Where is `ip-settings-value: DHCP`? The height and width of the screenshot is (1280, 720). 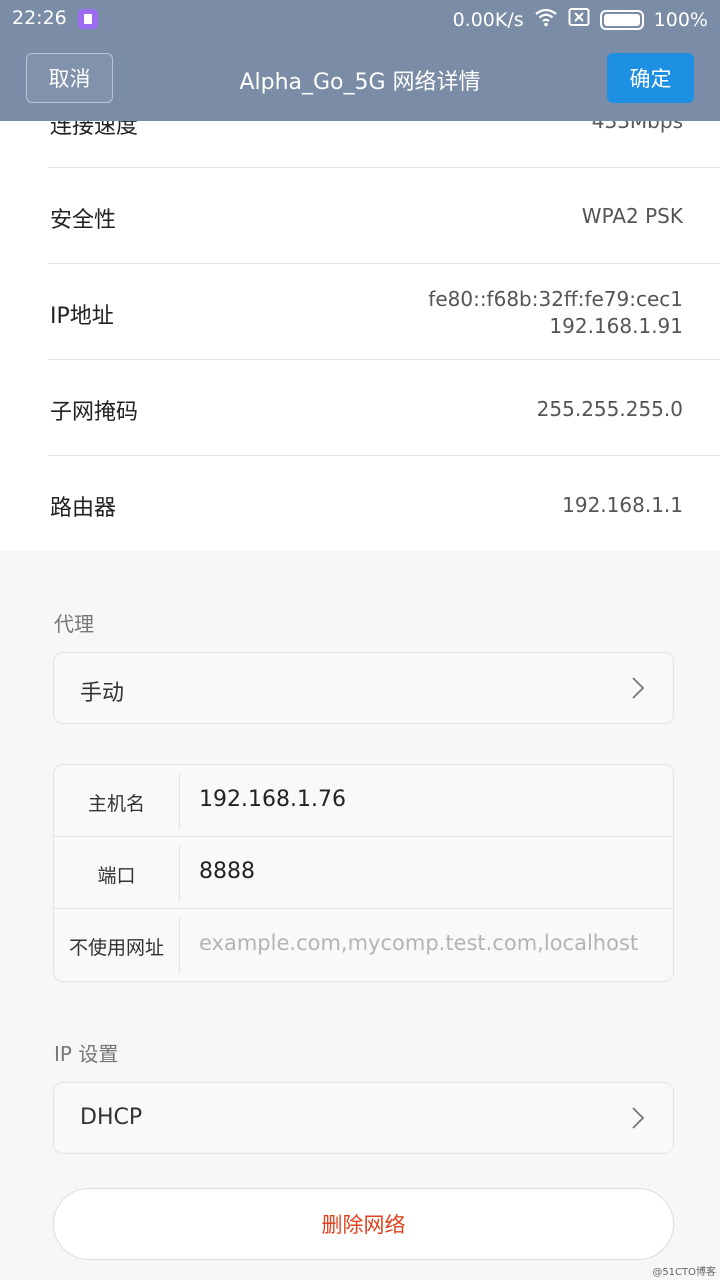 ip-settings-value: DHCP is located at coordinates (111, 1117).